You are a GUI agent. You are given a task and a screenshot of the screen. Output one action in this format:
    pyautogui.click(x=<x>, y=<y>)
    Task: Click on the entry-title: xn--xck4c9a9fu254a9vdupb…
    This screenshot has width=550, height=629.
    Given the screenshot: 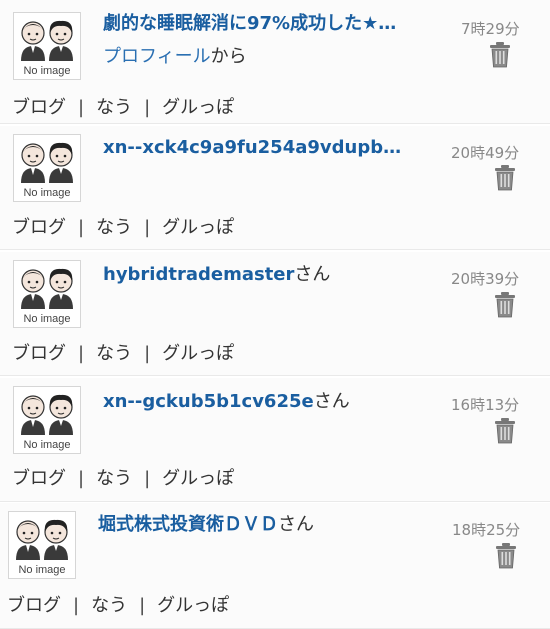 What is the action you would take?
    pyautogui.click(x=273, y=148)
    